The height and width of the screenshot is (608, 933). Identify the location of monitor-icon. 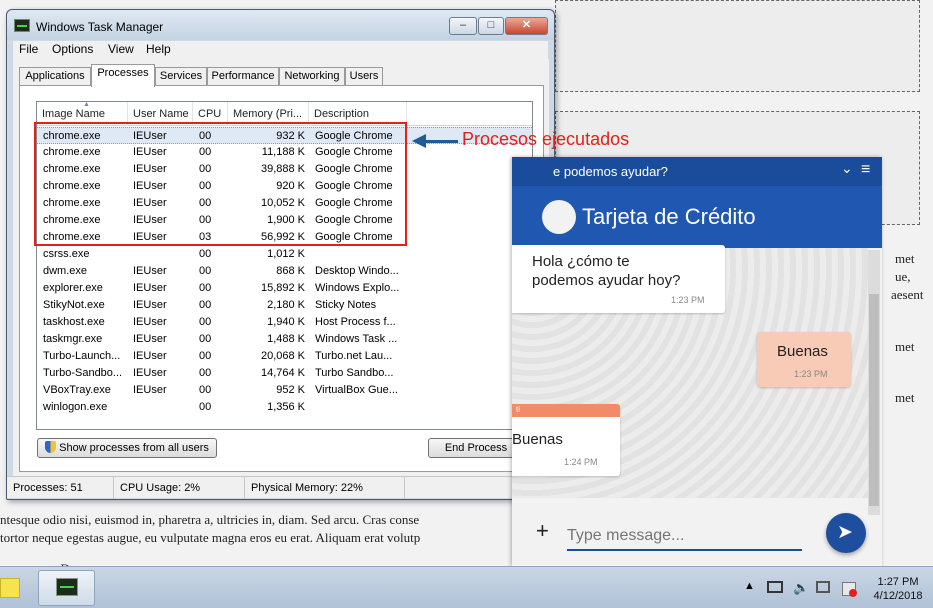
(775, 587).